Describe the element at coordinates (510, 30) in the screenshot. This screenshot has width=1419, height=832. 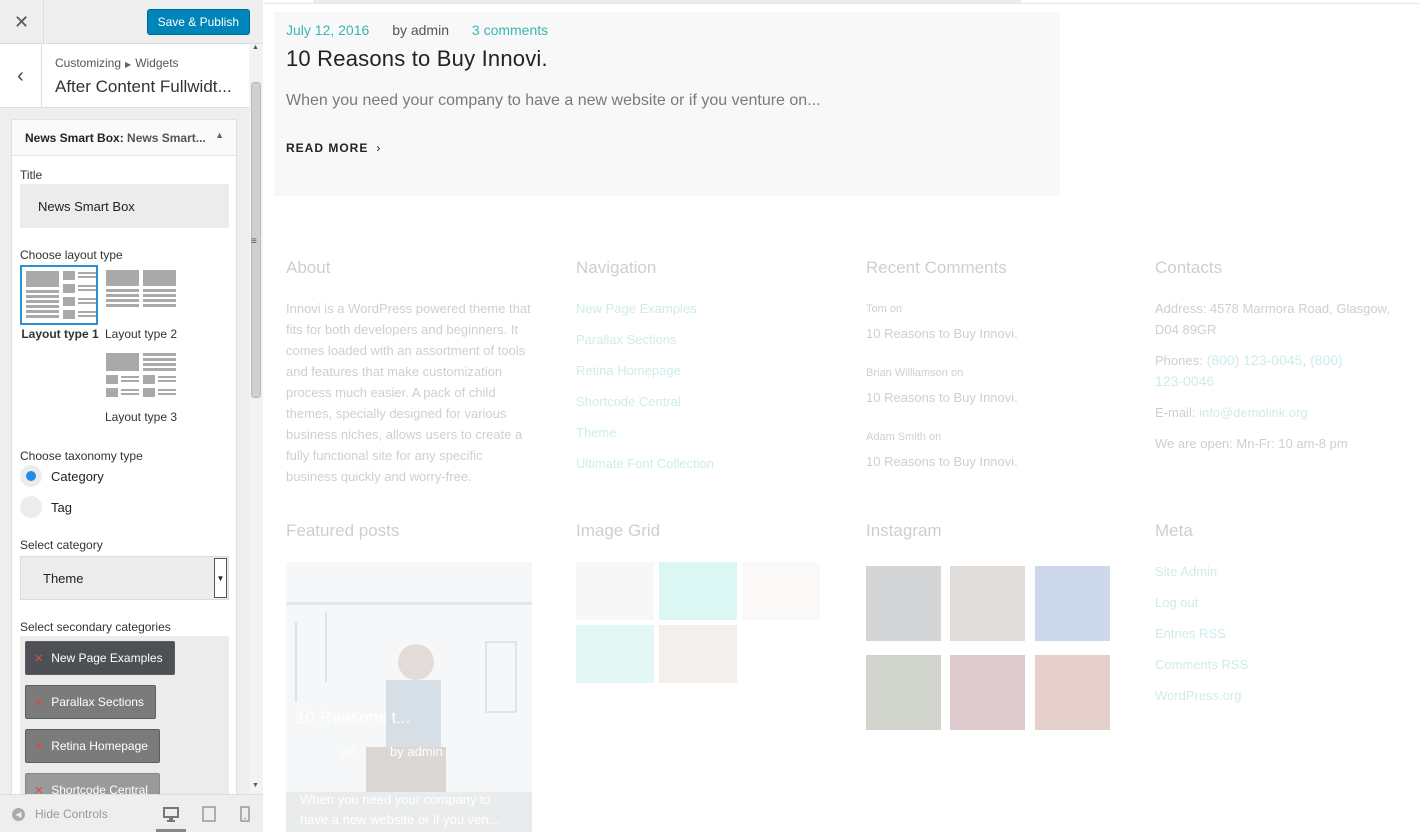
I see `post-comments: 3 comments` at that location.